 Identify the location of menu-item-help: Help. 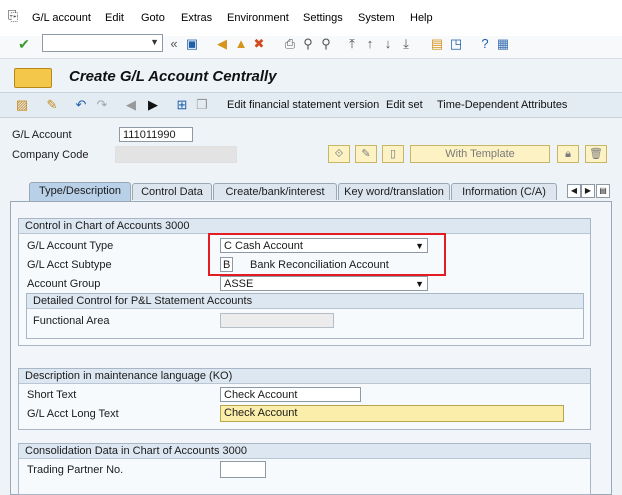
(421, 18).